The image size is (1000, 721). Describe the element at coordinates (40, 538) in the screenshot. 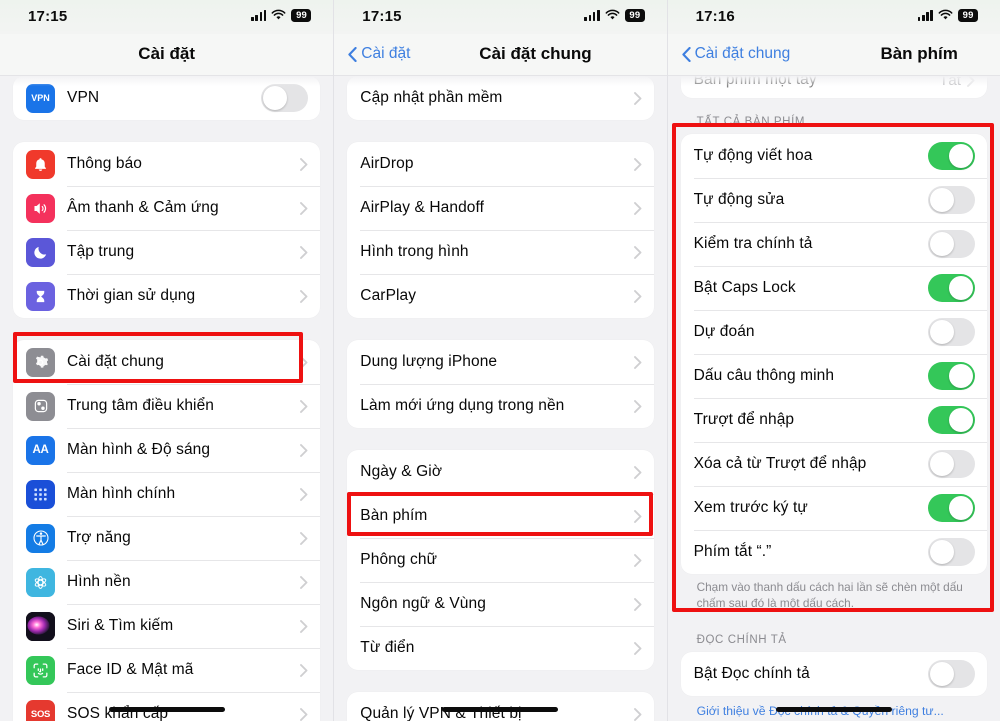

I see `accessibility-icon` at that location.